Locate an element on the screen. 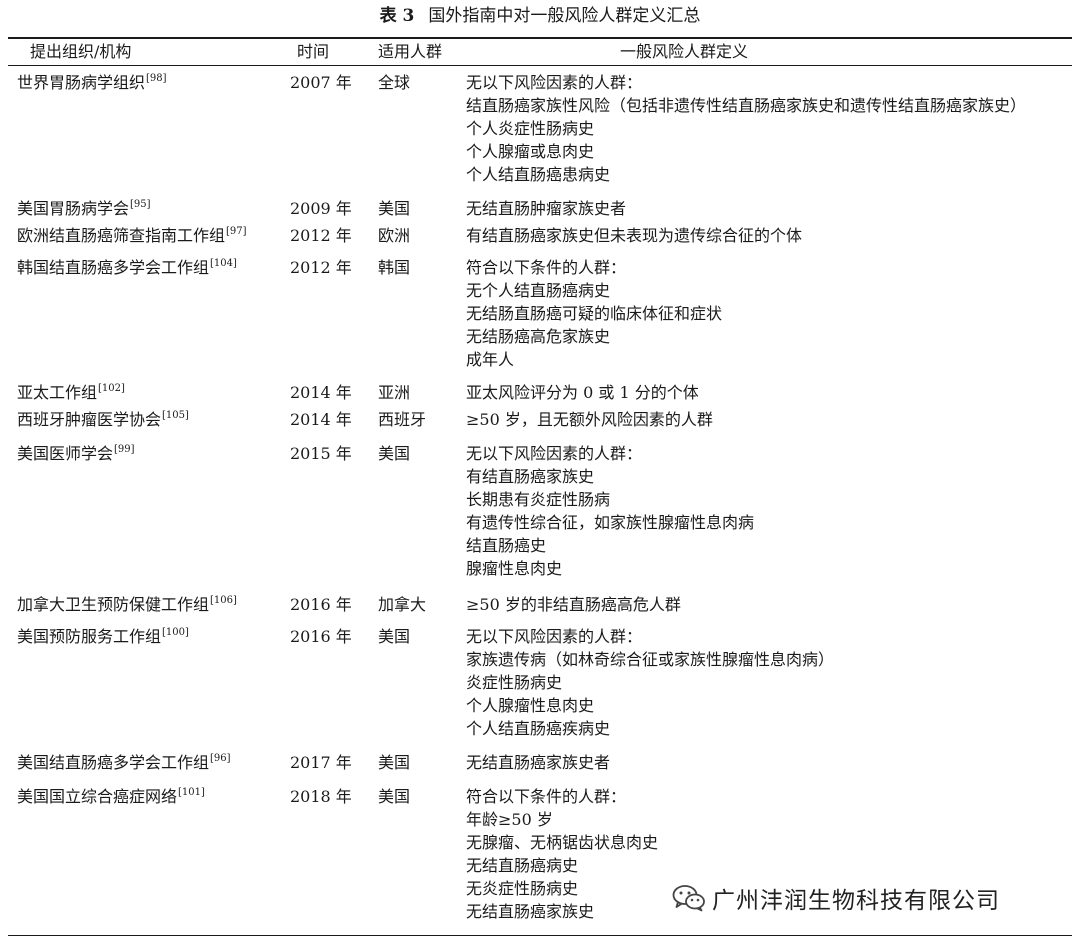 Image resolution: width=1080 pixels, height=947 pixels. definition-cell: 亚太风险评分为 0 或 1 分的个体 is located at coordinates (766, 392).